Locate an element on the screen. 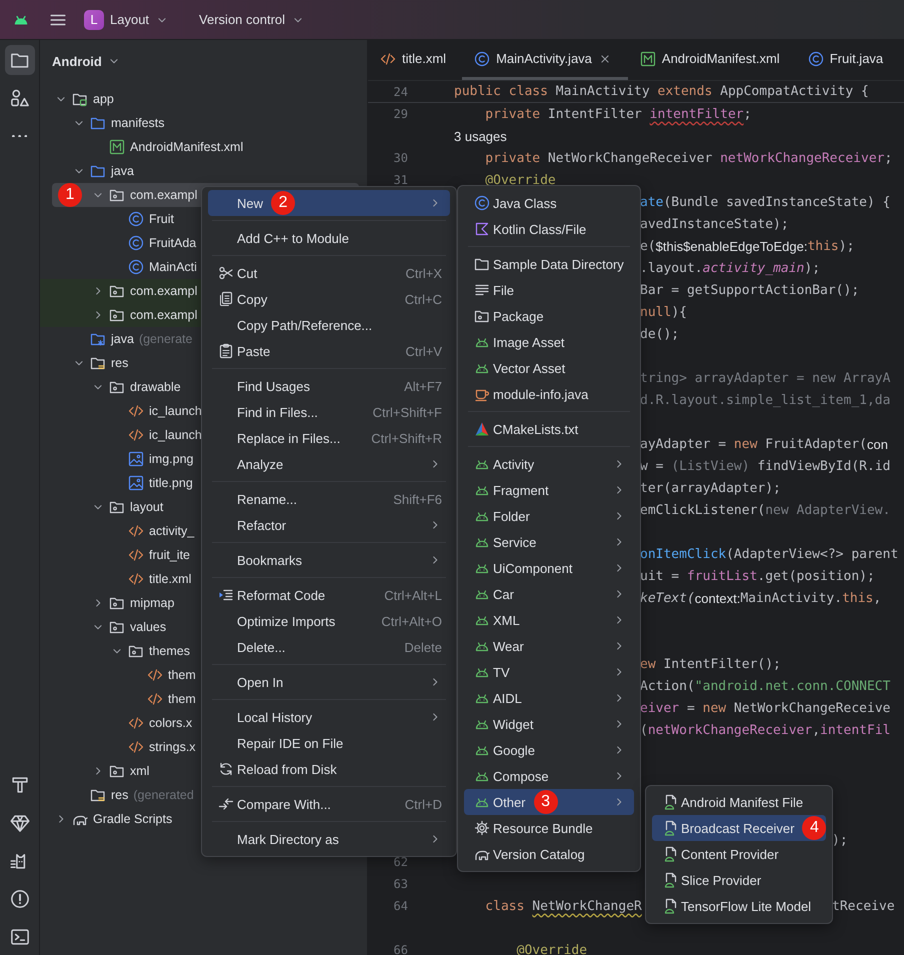 The height and width of the screenshot is (955, 904). code-text: ayAdapter = new FruitAdapter( is located at coordinates (753, 444).